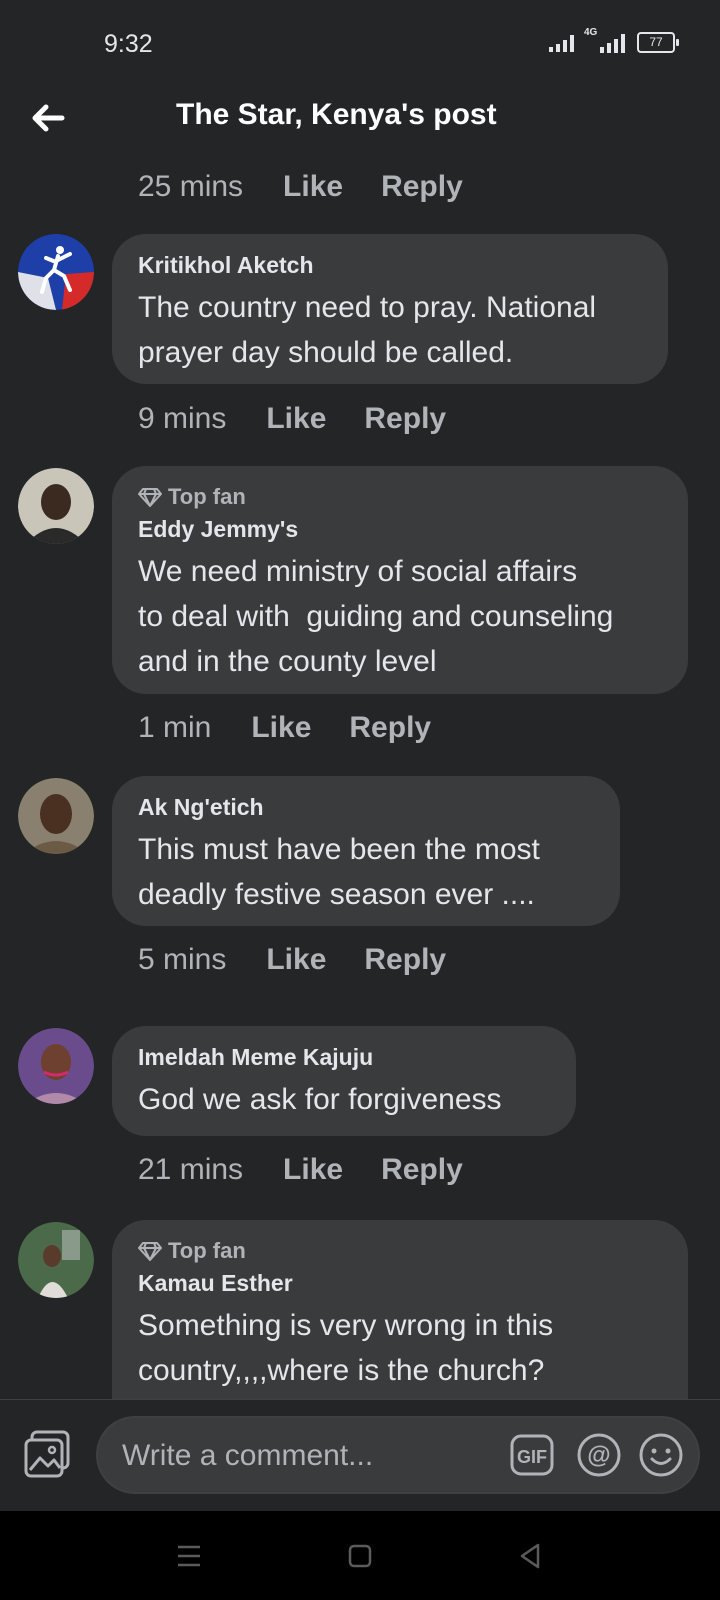 The height and width of the screenshot is (1600, 720). I want to click on wifi-signal-icon, so click(561, 43).